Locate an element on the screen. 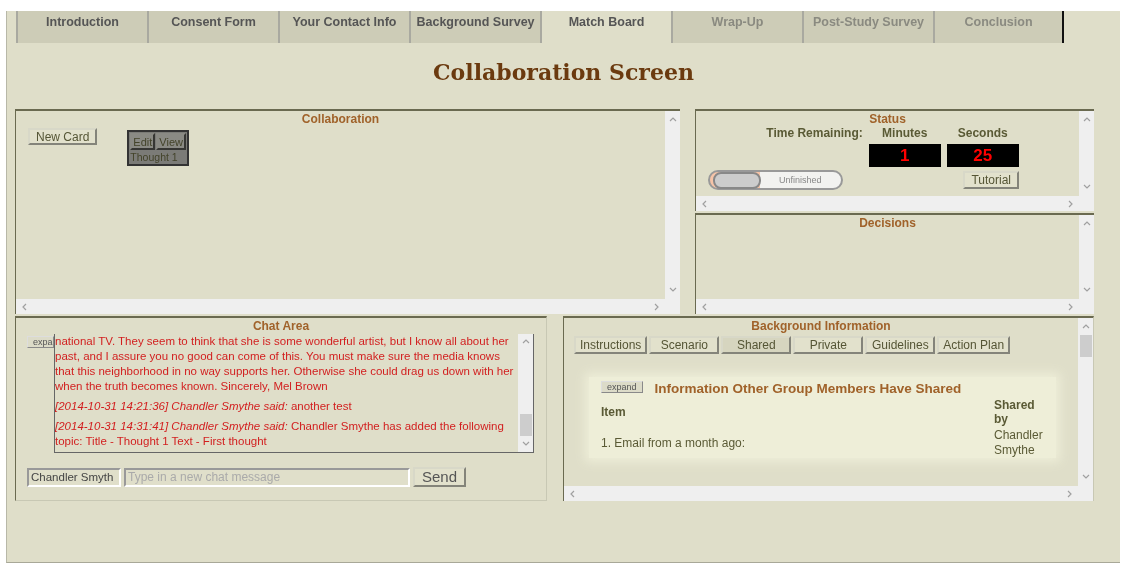  chat-message: national TV. They seem to think that she is some wonderful artist, but I know all about her past, and I assure you no good can come of this. You must make sure the media knows that this neighborhood in no way supports her. Otherwise she could drag us down with her when the truth becomes known. Sincerely, Mel Brown is located at coordinates (285, 364).